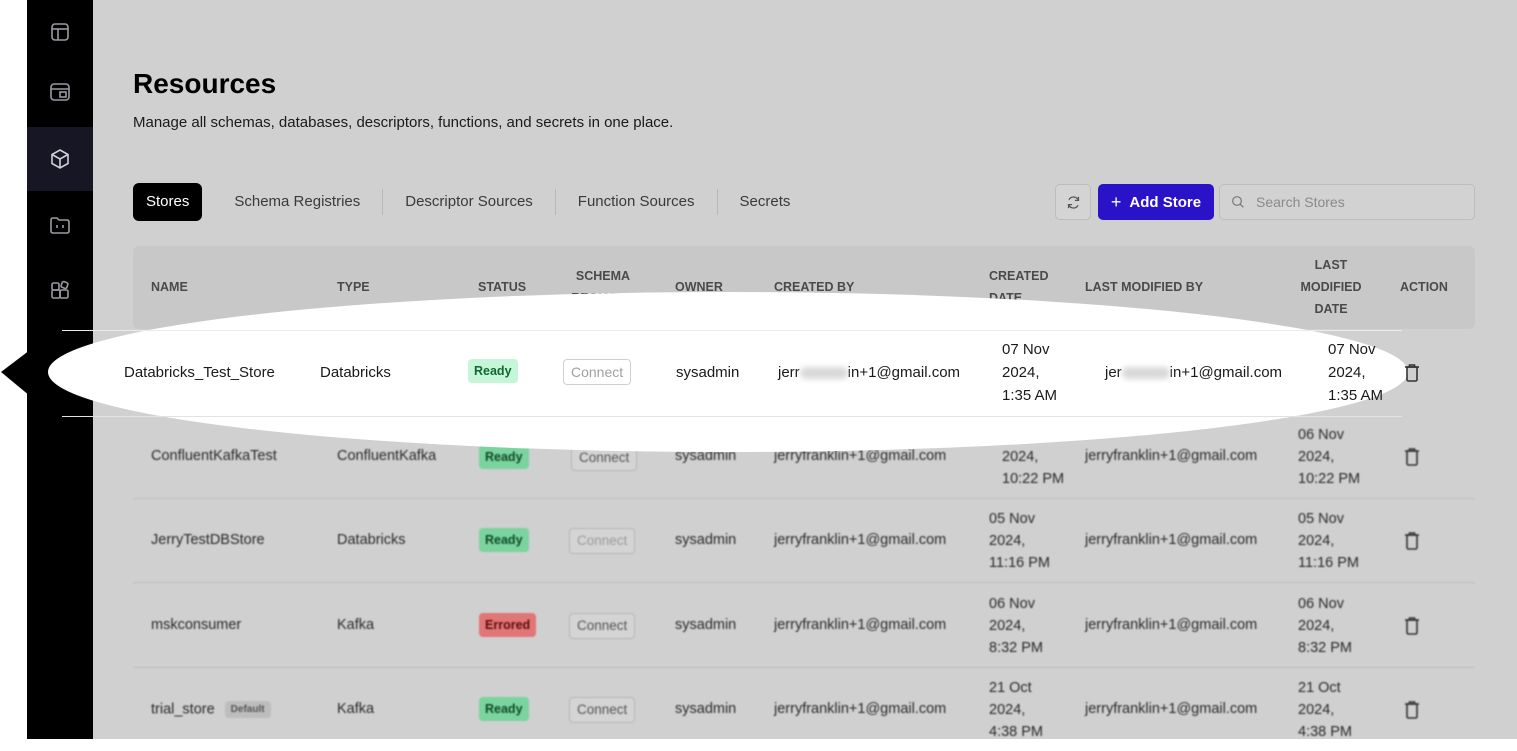  What do you see at coordinates (1113, 372) in the screenshot?
I see `email-visible-part: jer` at bounding box center [1113, 372].